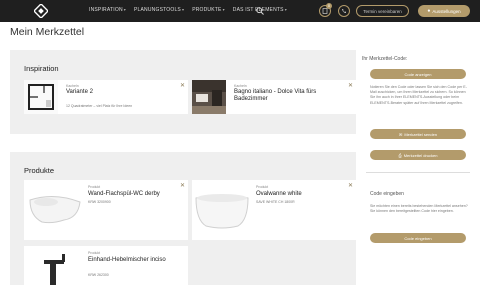 The image size is (480, 285). Describe the element at coordinates (107, 10) in the screenshot. I see `nav-item-inspiration: INSPIRATION▾` at that location.